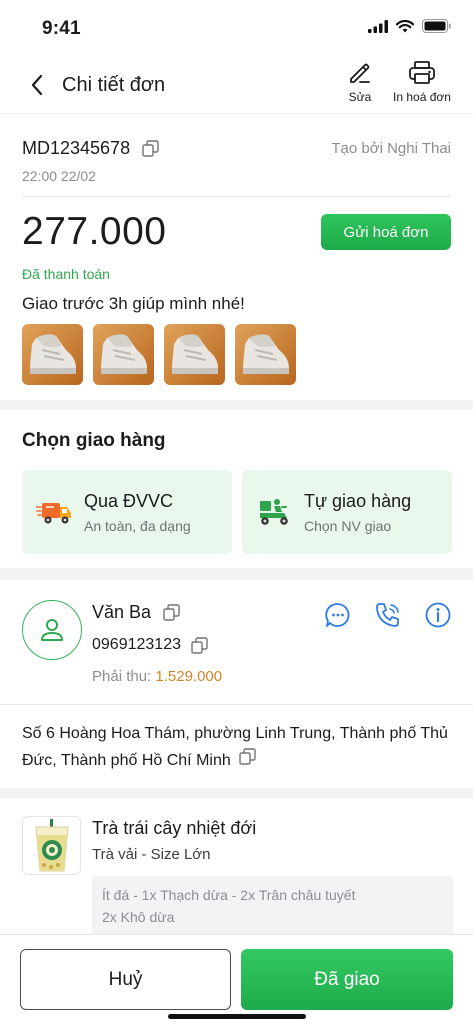  I want to click on order-code: MD12345678, so click(76, 148).